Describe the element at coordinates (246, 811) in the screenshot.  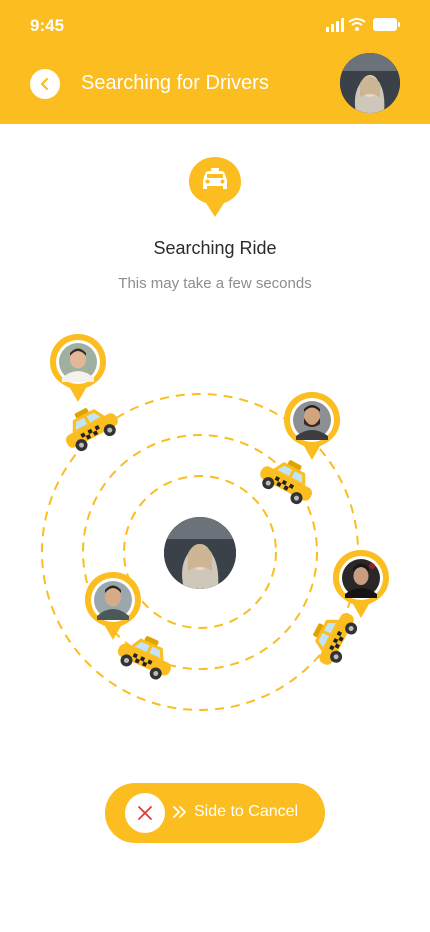
I see `cancel-label: Side to Cancel` at that location.